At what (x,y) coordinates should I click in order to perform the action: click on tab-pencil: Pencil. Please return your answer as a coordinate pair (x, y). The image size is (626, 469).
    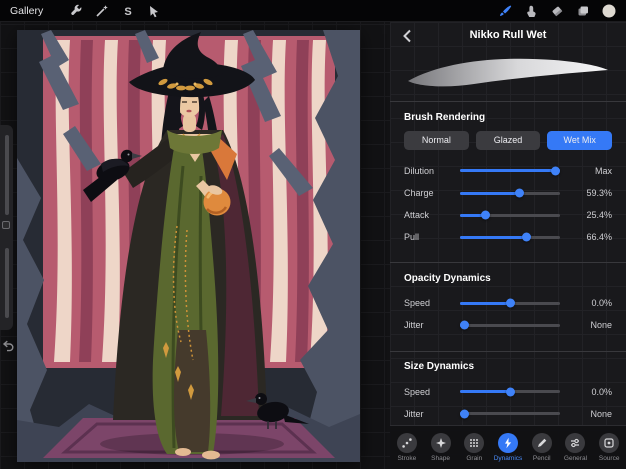
    Looking at the image, I should click on (542, 447).